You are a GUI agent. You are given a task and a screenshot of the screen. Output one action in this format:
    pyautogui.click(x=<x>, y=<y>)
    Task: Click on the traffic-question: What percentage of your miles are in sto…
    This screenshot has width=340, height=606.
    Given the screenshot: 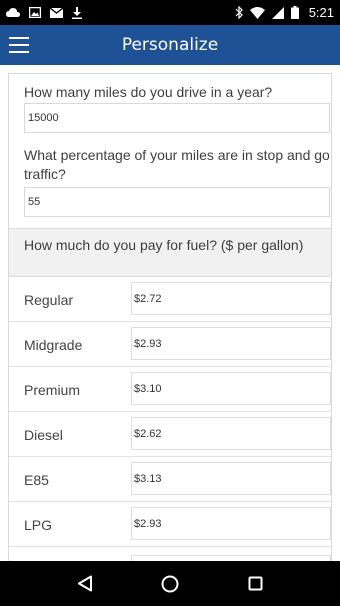 What is the action you would take?
    pyautogui.click(x=177, y=164)
    